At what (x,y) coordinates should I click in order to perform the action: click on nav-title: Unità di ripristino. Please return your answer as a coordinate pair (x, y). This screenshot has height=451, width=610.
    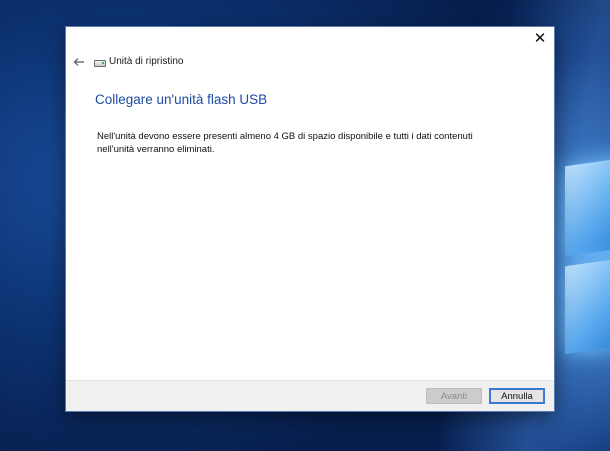
    Looking at the image, I should click on (146, 61).